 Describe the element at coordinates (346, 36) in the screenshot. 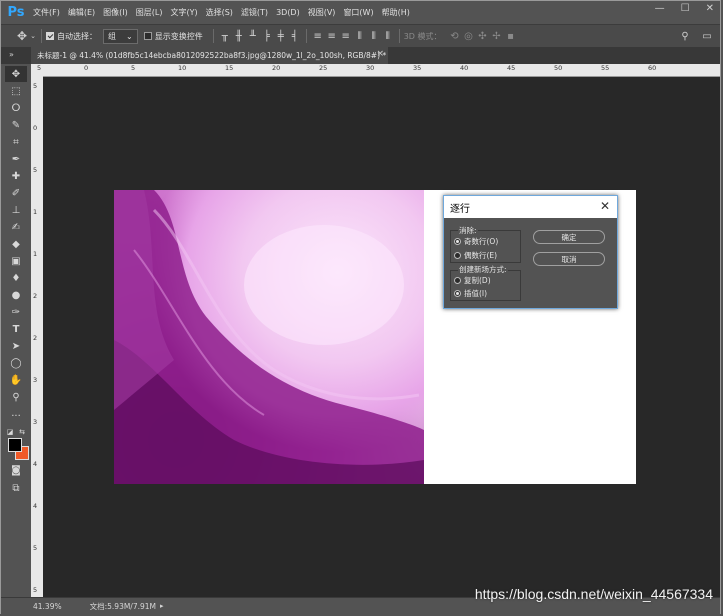

I see `distribute-bottom-icon: ≡` at that location.